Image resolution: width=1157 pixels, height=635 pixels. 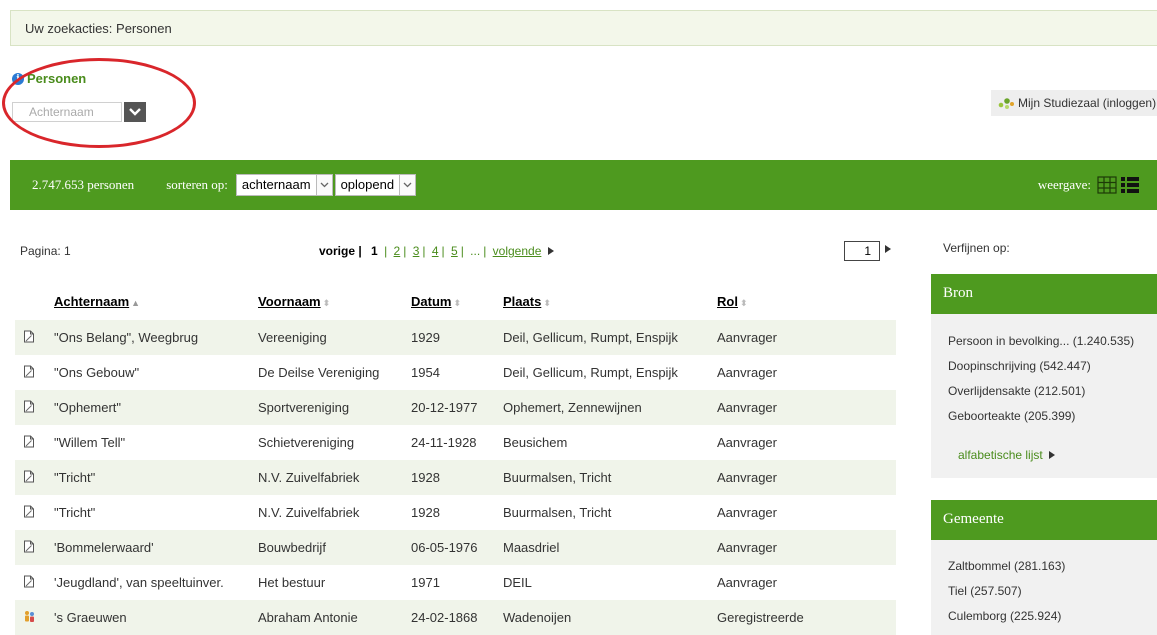 What do you see at coordinates (610, 617) in the screenshot?
I see `cell-plaats: Wadenoijen` at bounding box center [610, 617].